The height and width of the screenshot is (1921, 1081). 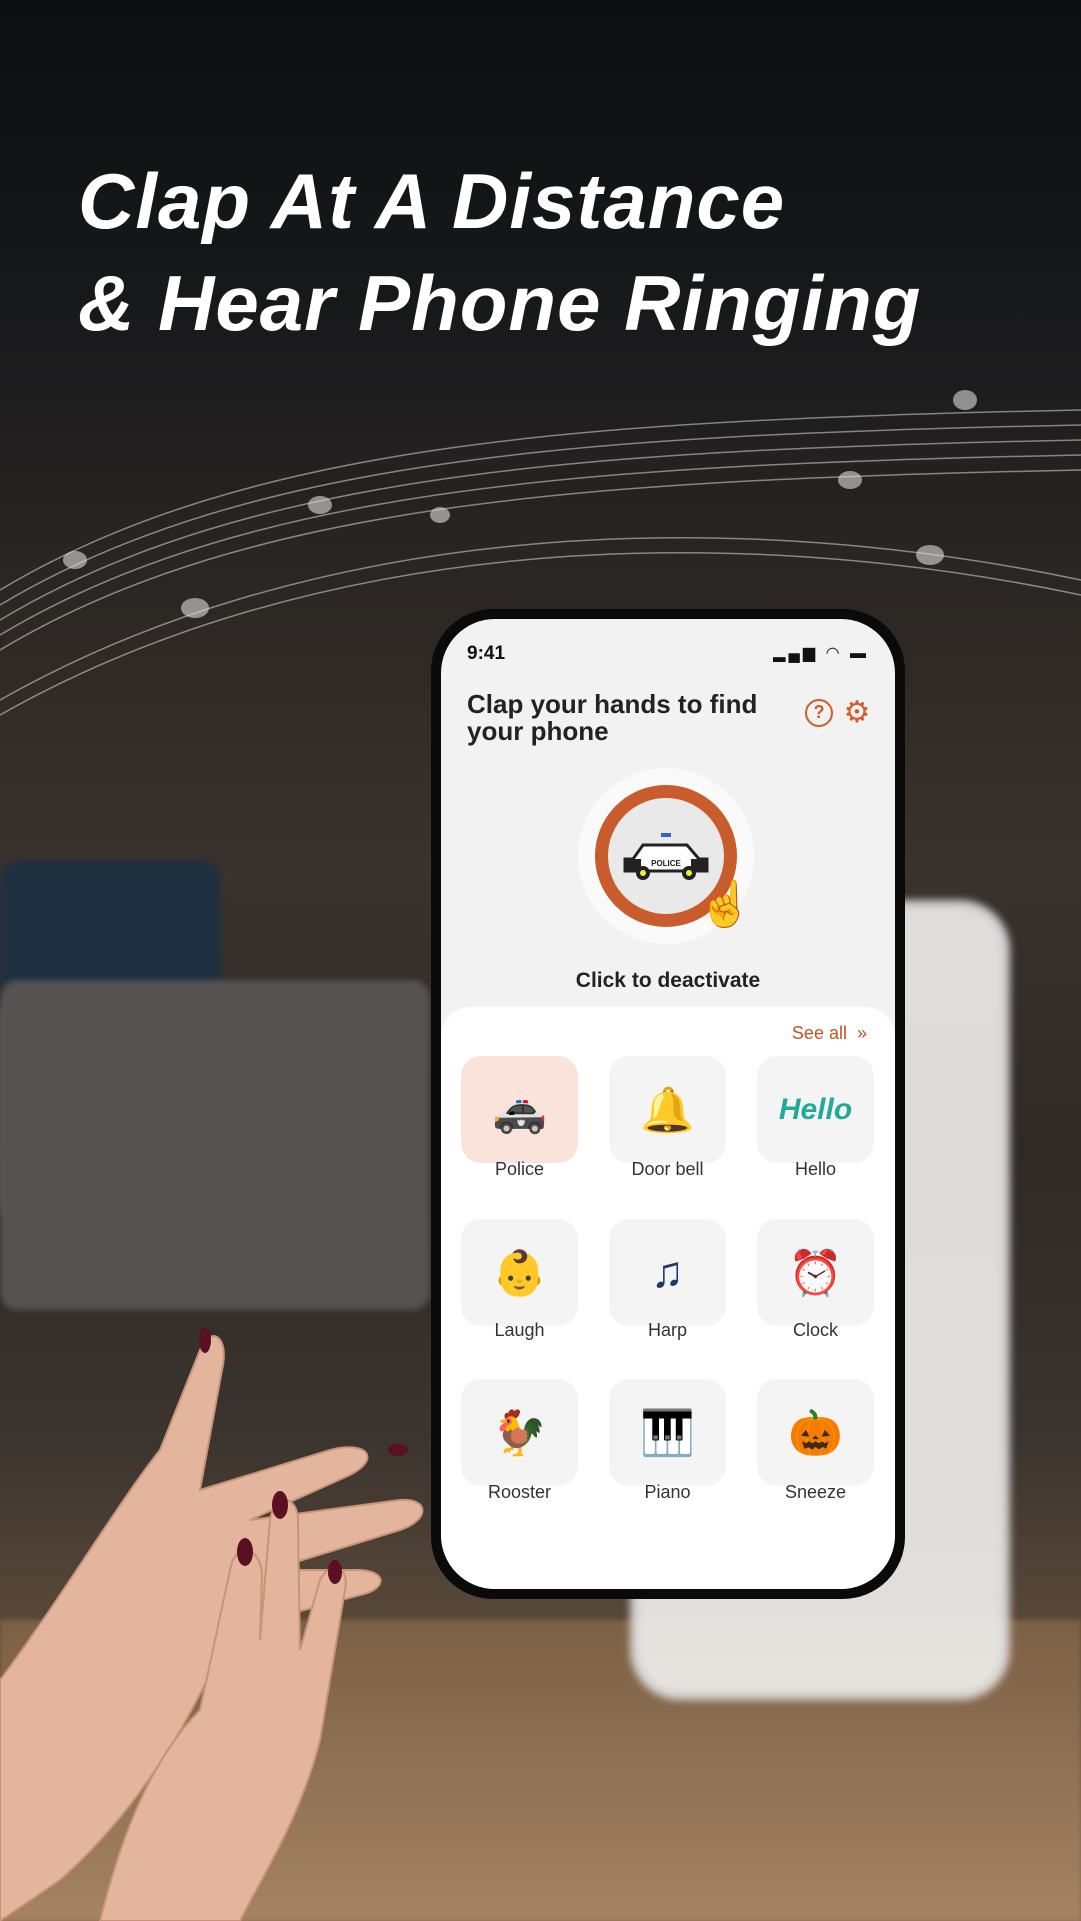 What do you see at coordinates (815, 1492) in the screenshot?
I see `sound-label: Sneeze` at bounding box center [815, 1492].